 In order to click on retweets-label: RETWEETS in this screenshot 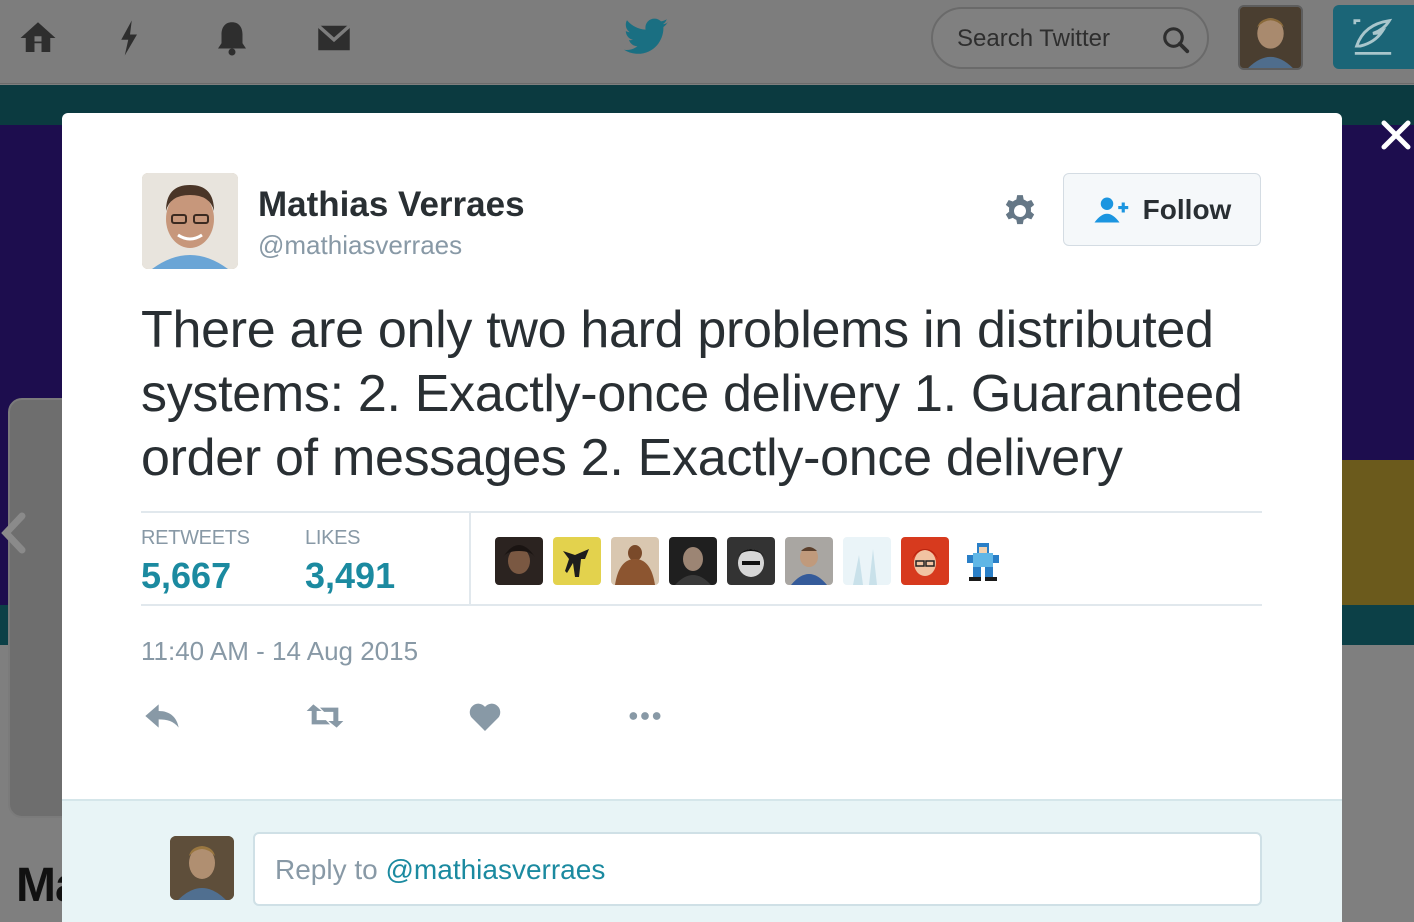, I will do `click(195, 538)`.